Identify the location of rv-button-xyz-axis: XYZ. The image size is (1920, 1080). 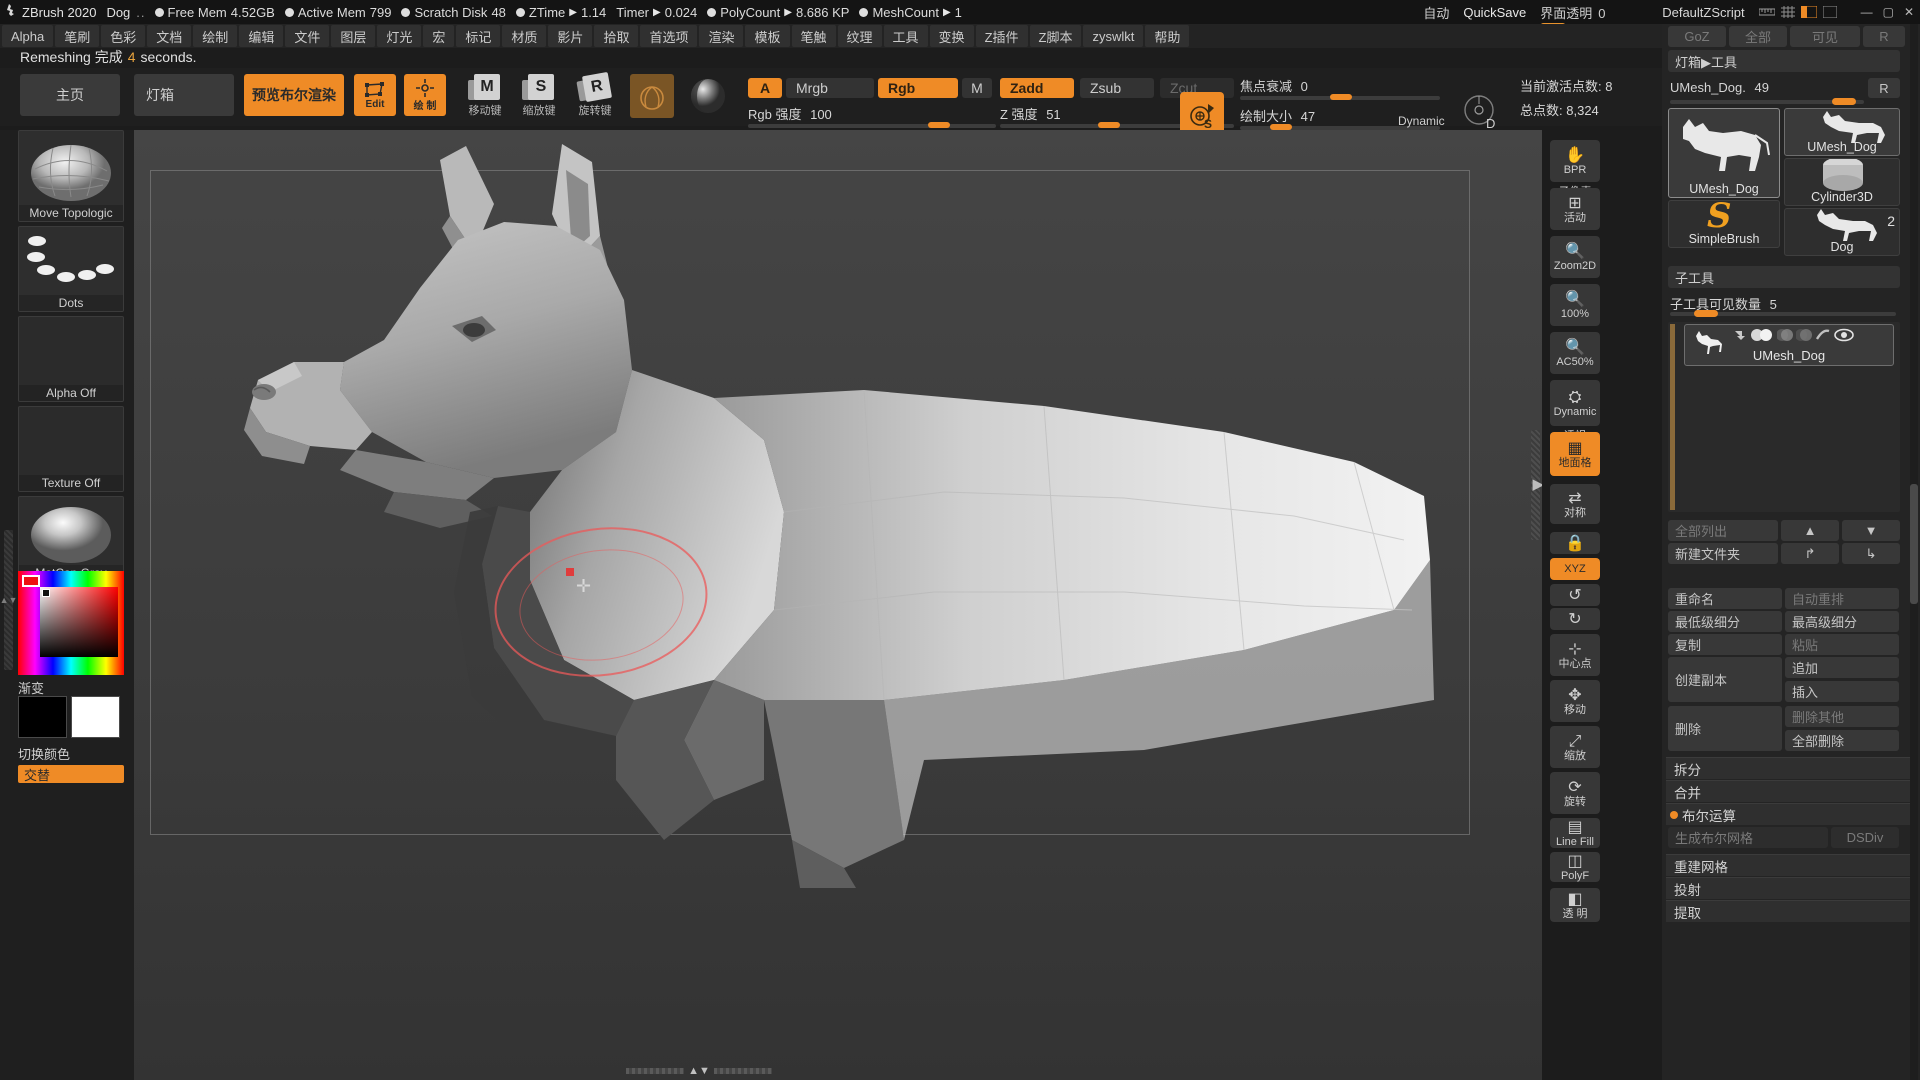
(1575, 569).